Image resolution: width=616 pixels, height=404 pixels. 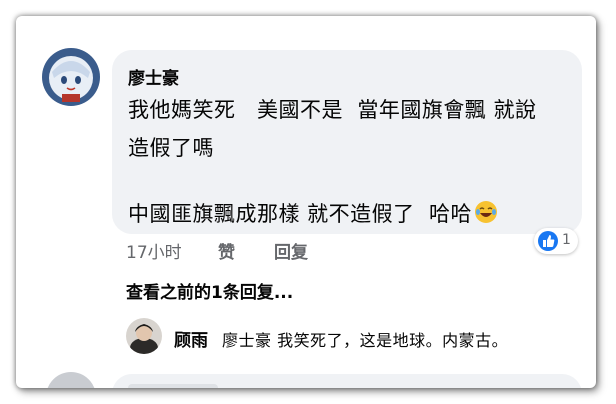 I want to click on reply-text: 廖士豪 我笑死了，这是地球。内蒙古。, so click(x=365, y=340).